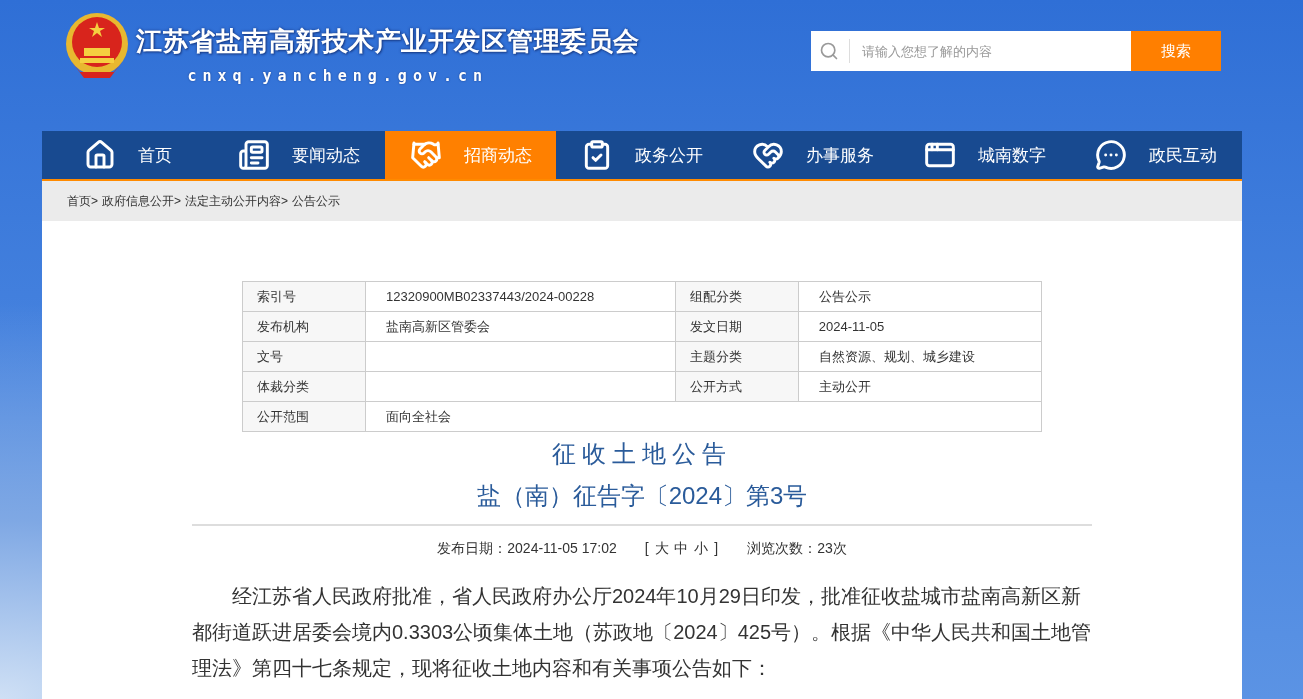 This screenshot has width=1303, height=699. What do you see at coordinates (425, 155) in the screenshot?
I see `handshake-icon` at bounding box center [425, 155].